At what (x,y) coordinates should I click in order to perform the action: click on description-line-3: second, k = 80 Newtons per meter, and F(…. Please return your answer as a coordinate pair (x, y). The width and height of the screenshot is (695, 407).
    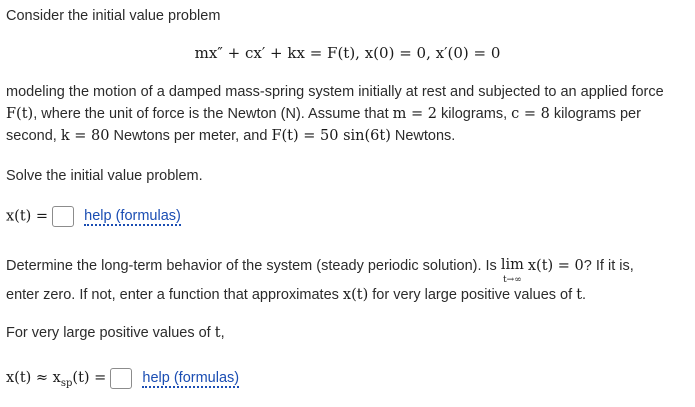
    Looking at the image, I should click on (230, 136).